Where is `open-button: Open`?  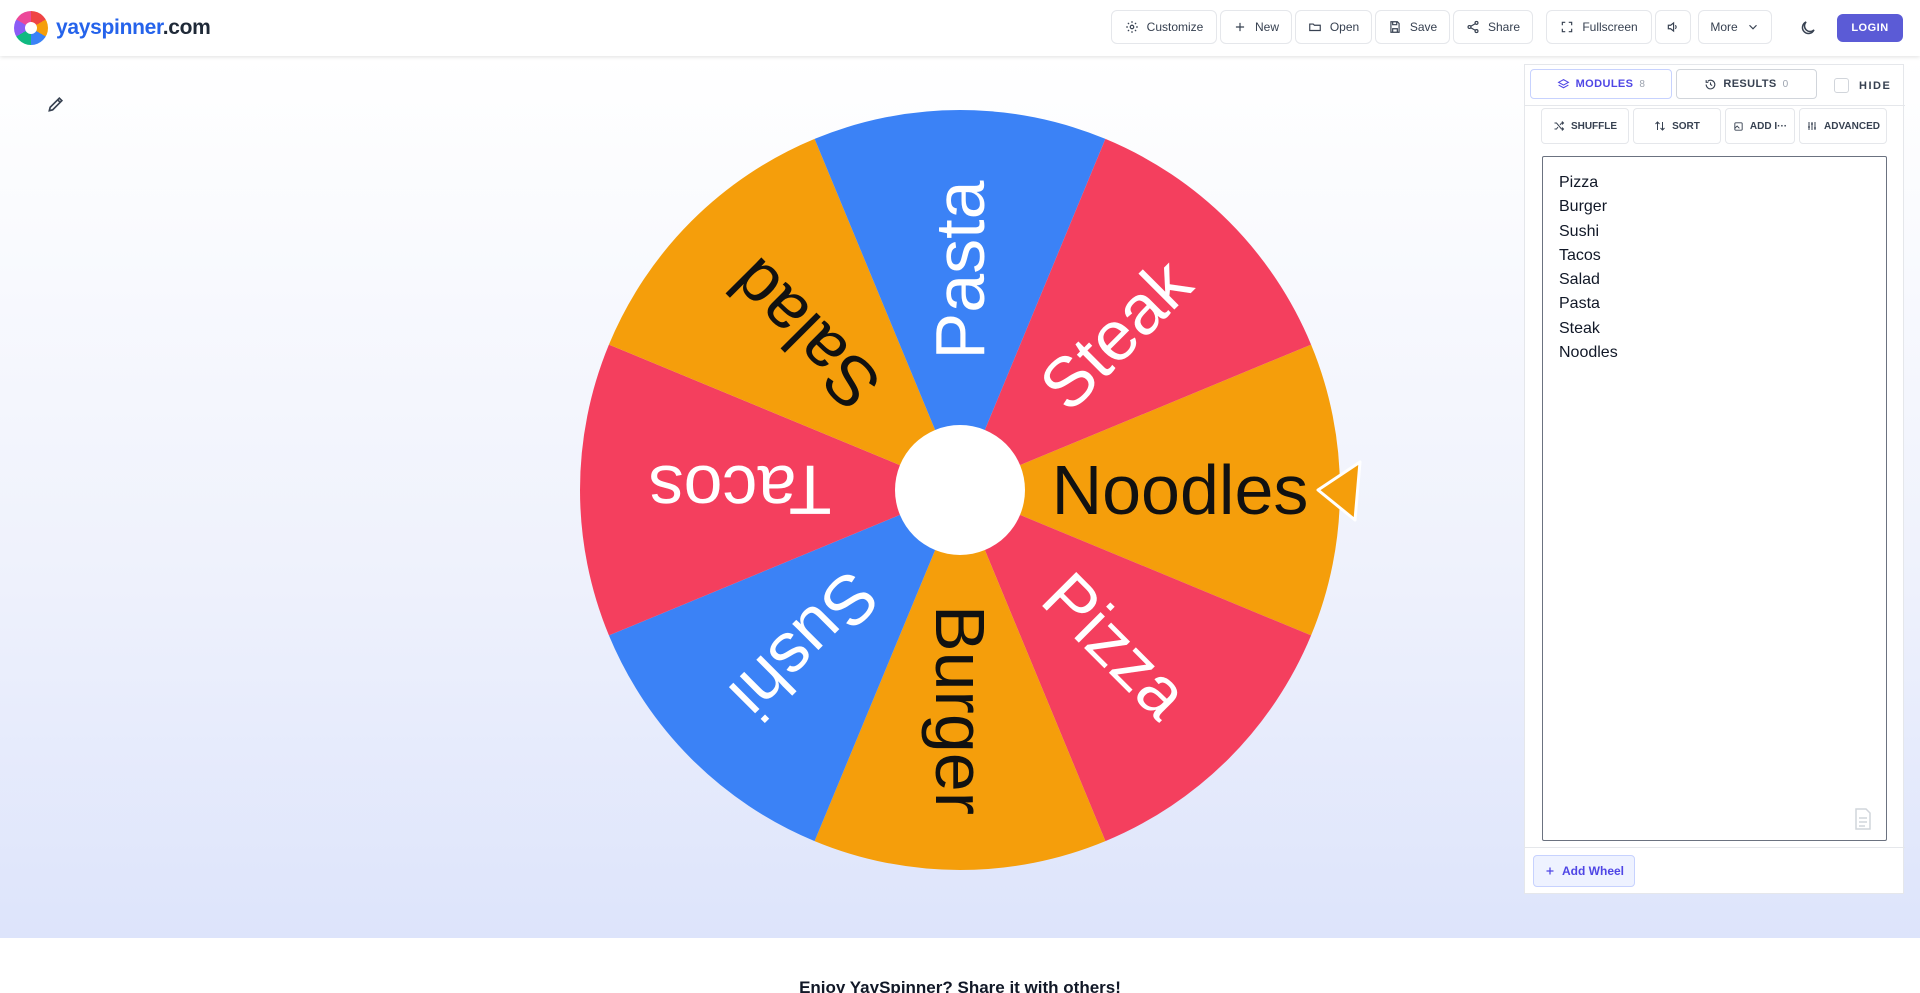 open-button: Open is located at coordinates (1333, 27).